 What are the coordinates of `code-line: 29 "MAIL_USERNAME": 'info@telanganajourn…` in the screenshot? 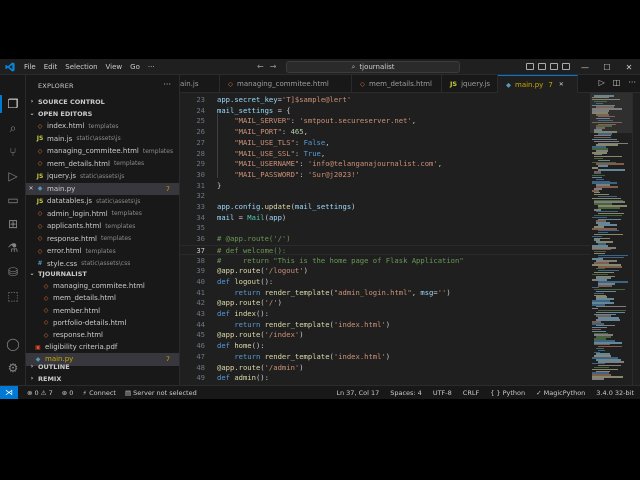 It's located at (385, 164).